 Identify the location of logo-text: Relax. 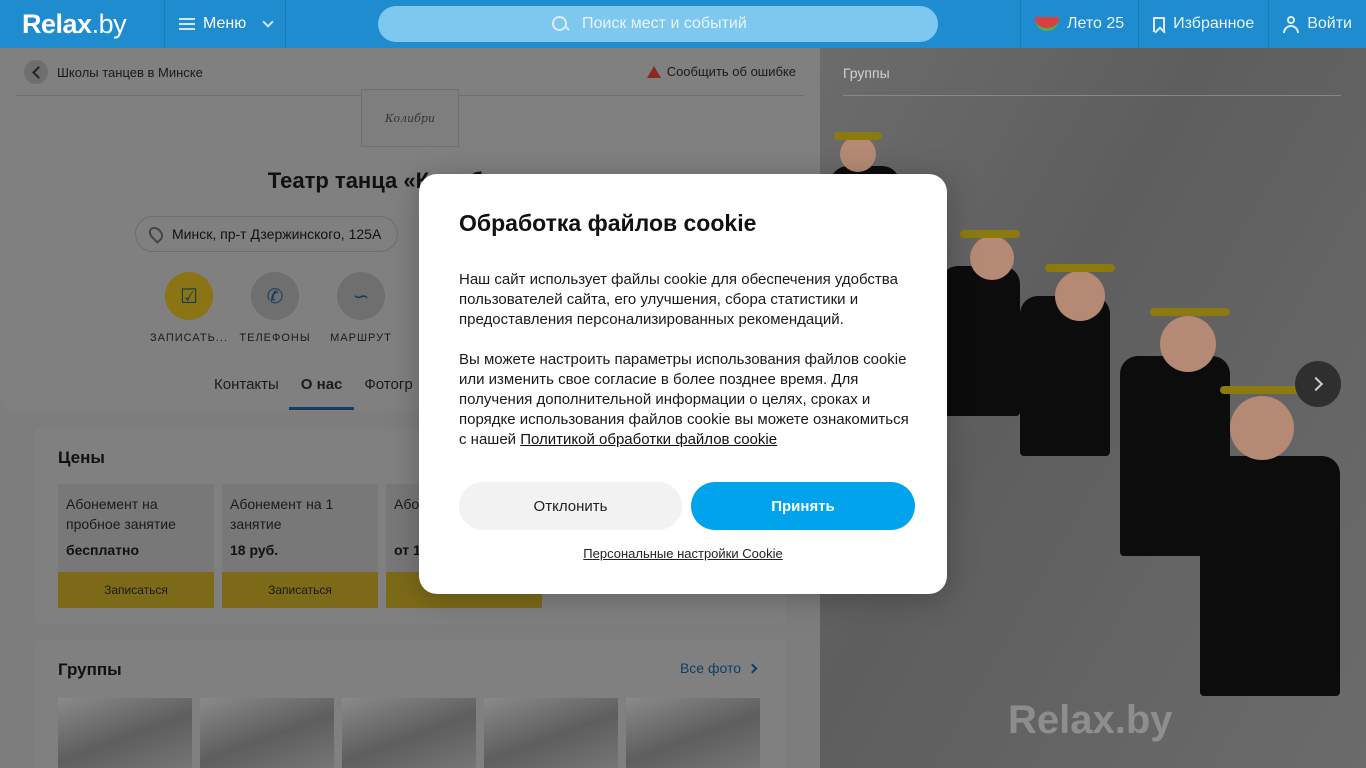
(57, 23).